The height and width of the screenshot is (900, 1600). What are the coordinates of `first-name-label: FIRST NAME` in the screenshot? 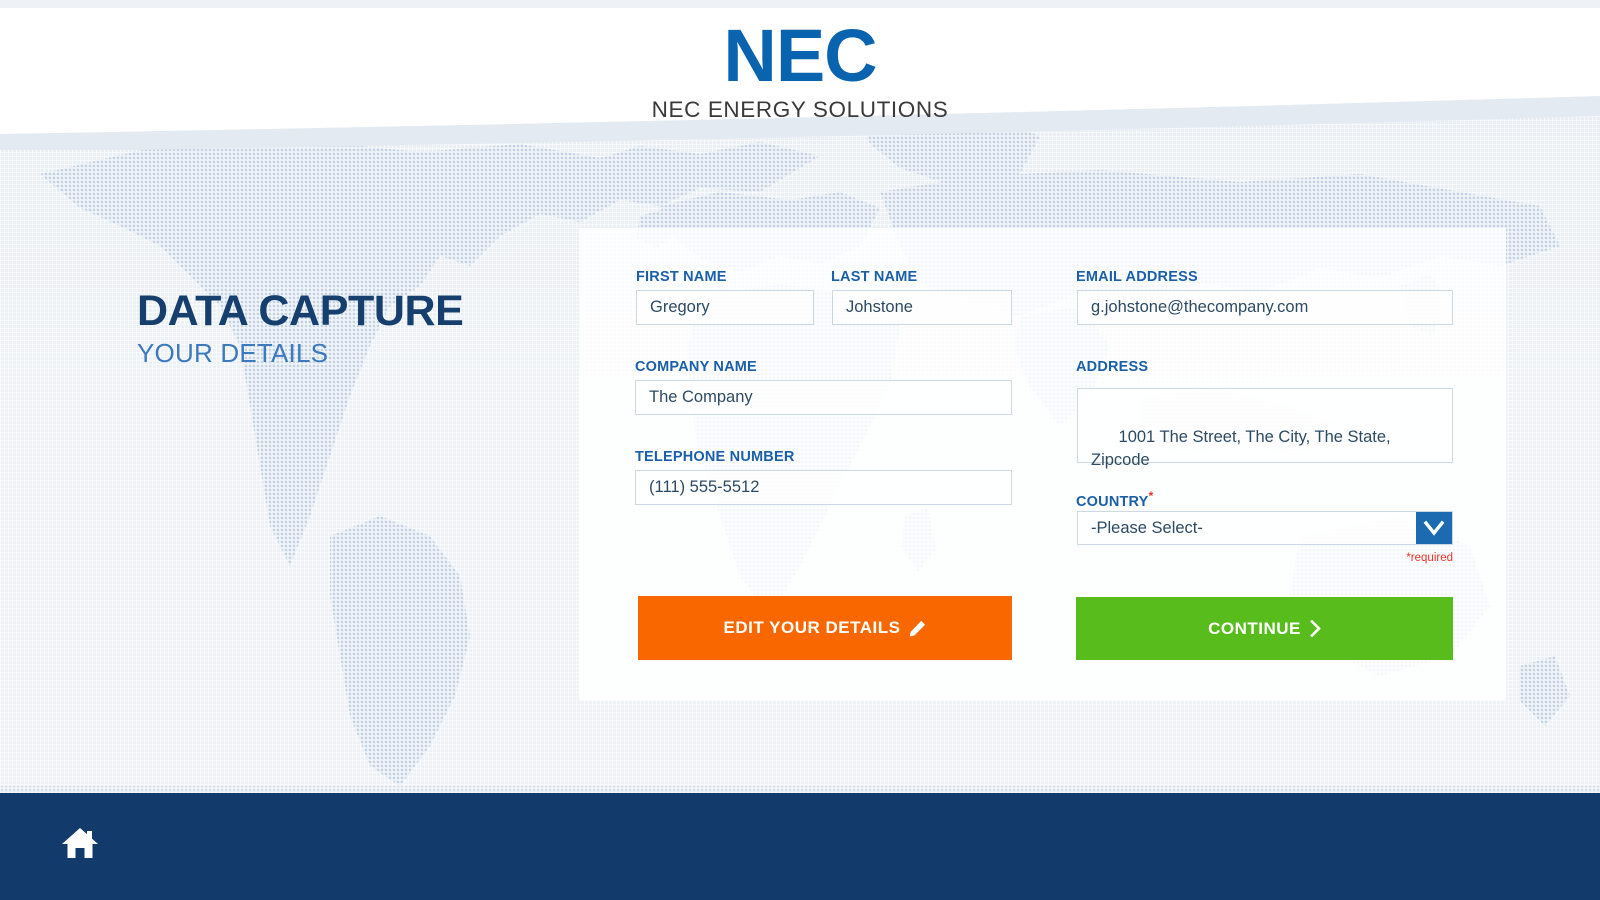 It's located at (681, 277).